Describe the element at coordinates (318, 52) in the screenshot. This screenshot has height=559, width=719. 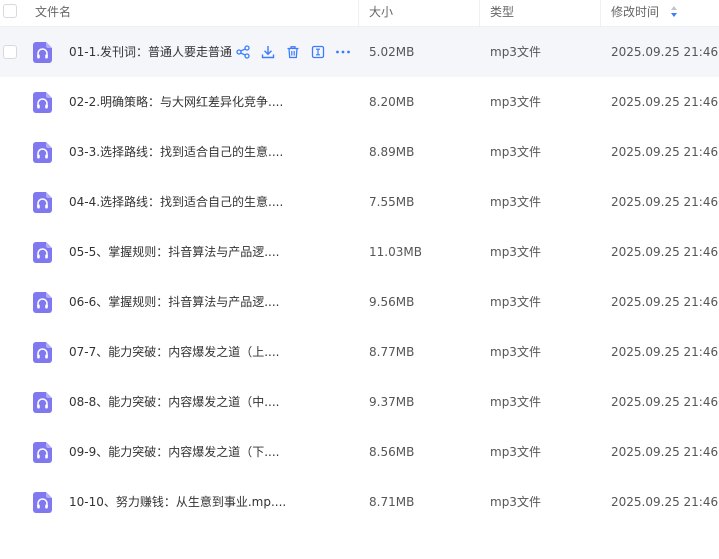
I see `rename-icon` at that location.